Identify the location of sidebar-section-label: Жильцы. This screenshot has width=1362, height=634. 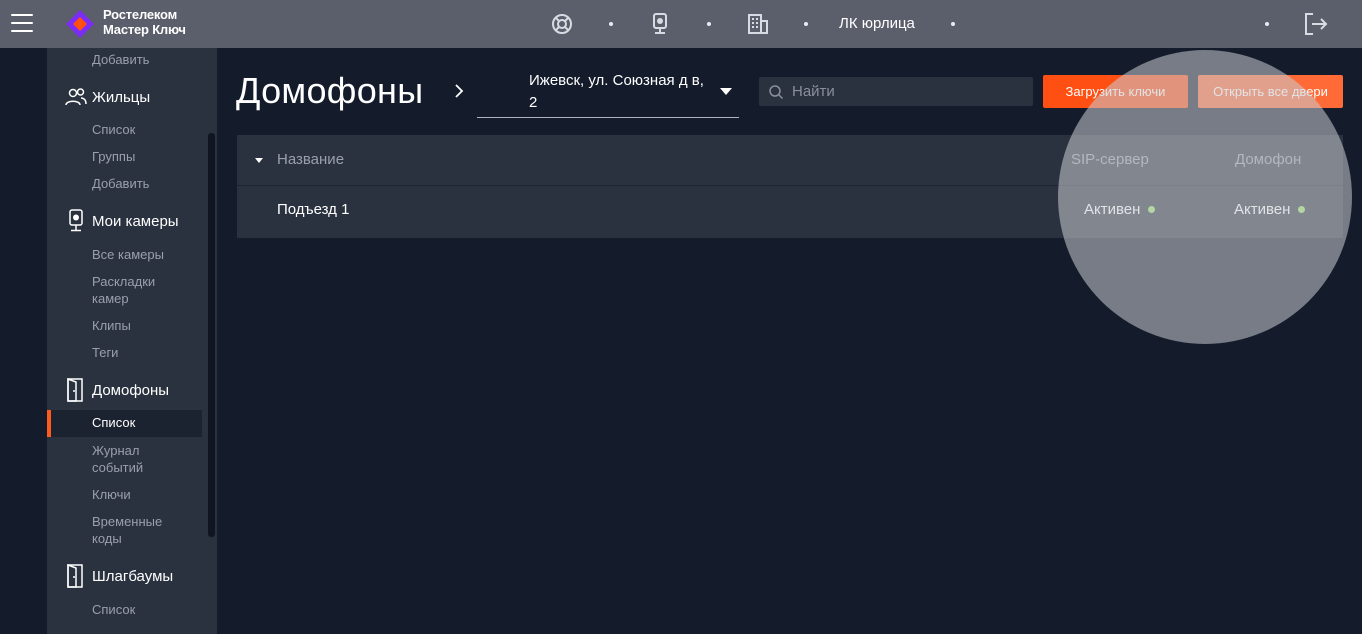
(121, 97).